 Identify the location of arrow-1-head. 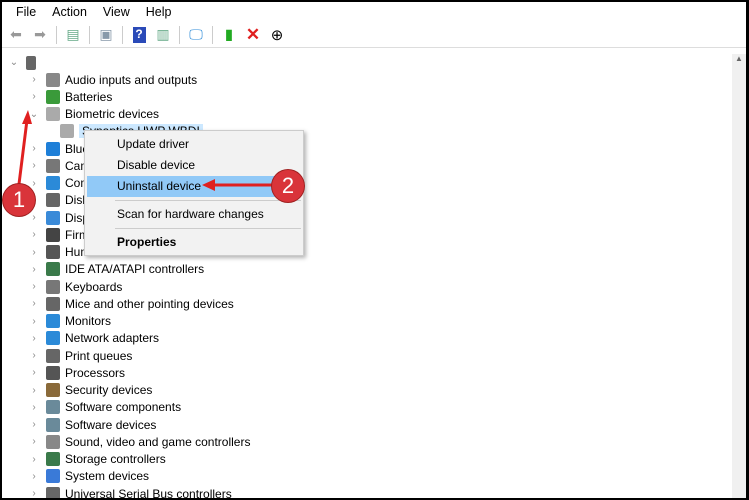
(27, 117).